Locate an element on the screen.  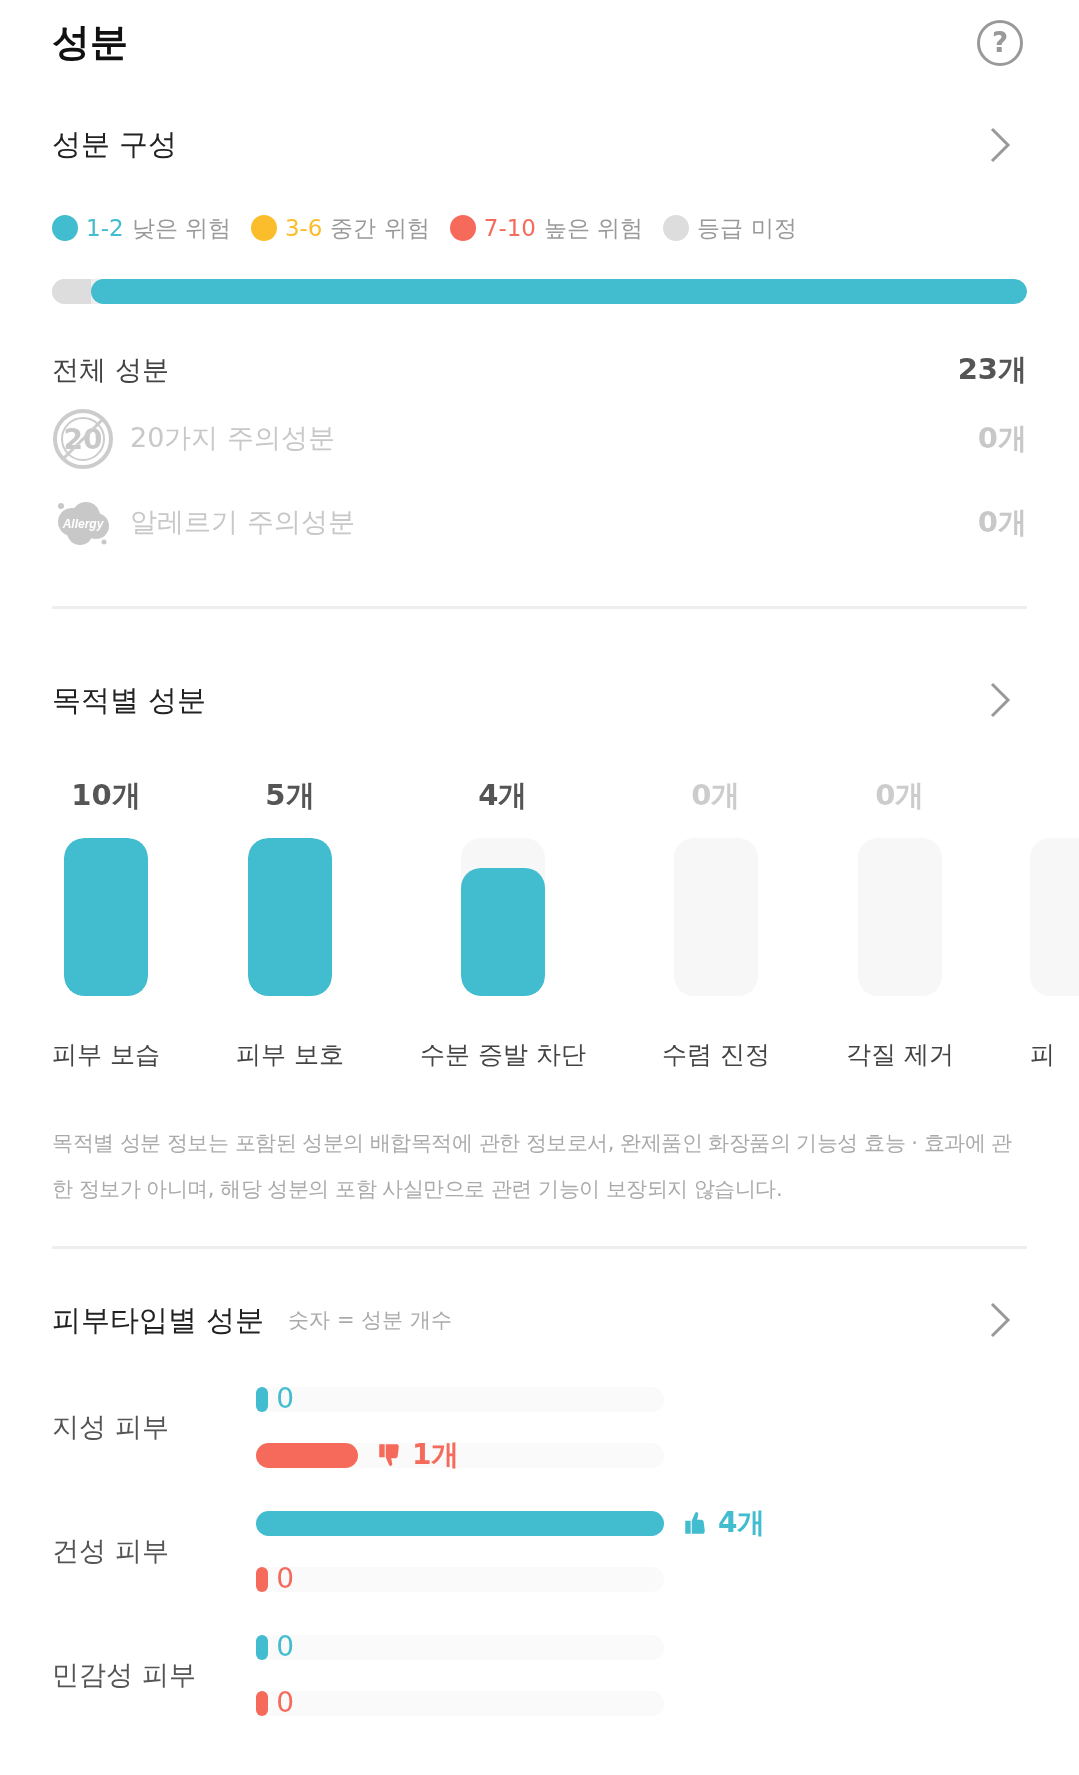
purpose-label: 피부 보호 is located at coordinates (289, 1055).